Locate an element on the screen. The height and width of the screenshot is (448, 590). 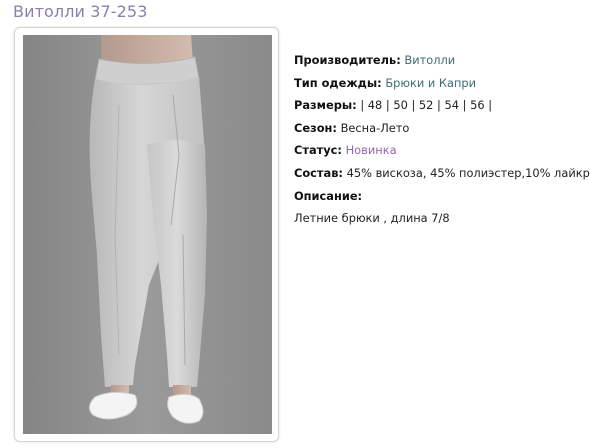
spec-description: Летние брюки , длина 7/8 is located at coordinates (441, 218).